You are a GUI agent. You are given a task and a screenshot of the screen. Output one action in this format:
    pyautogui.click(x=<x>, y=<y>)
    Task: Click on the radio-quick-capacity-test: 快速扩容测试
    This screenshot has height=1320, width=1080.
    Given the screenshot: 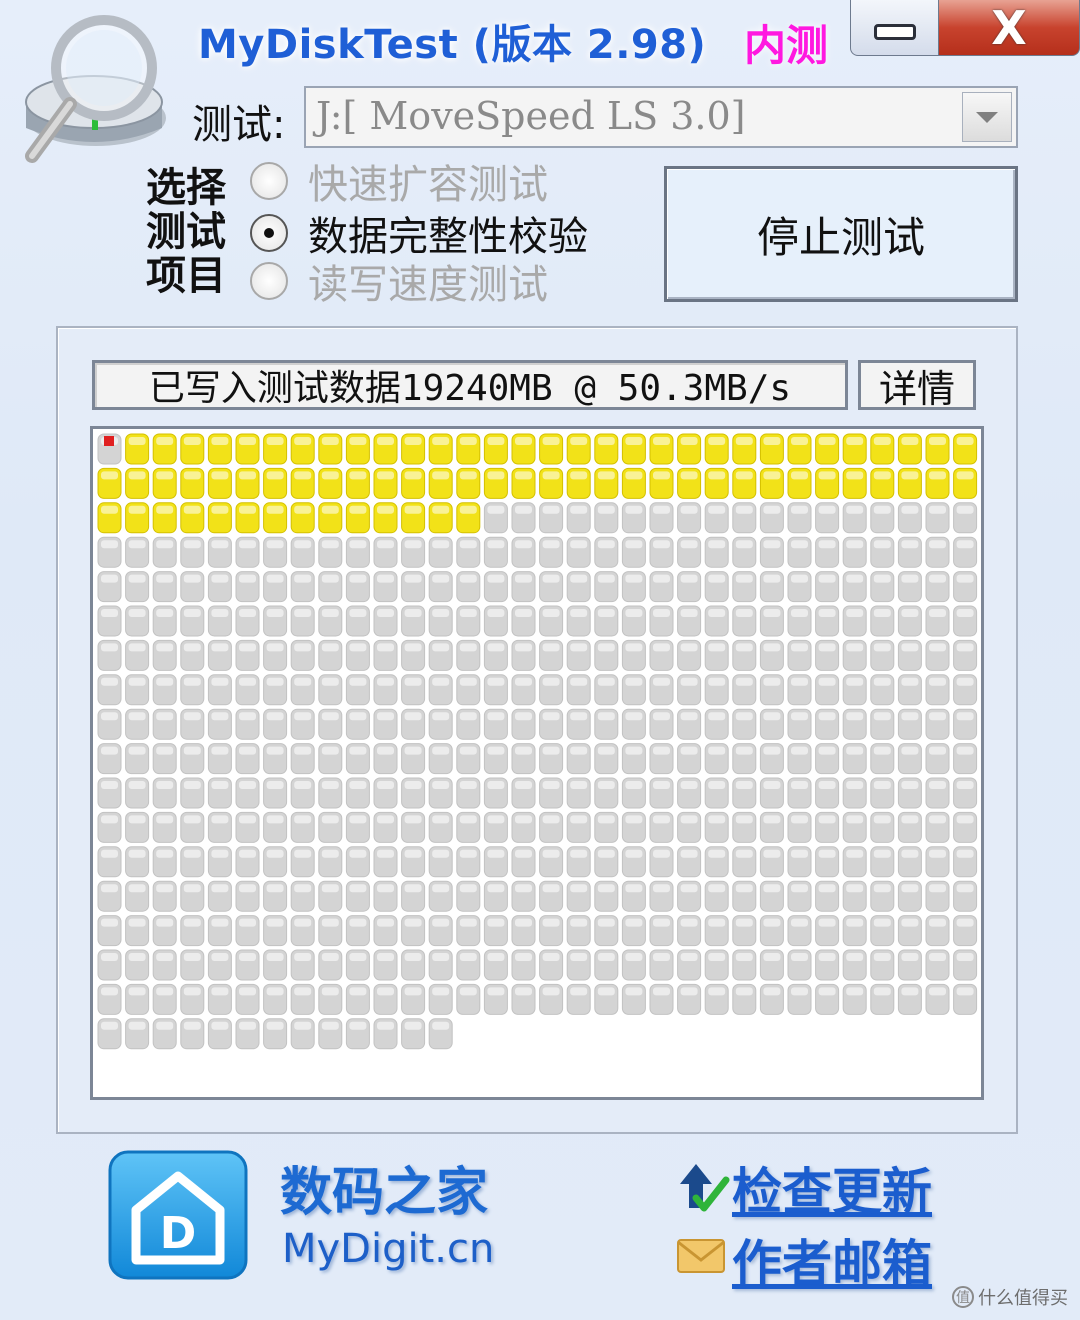 What is the action you would take?
    pyautogui.click(x=399, y=182)
    